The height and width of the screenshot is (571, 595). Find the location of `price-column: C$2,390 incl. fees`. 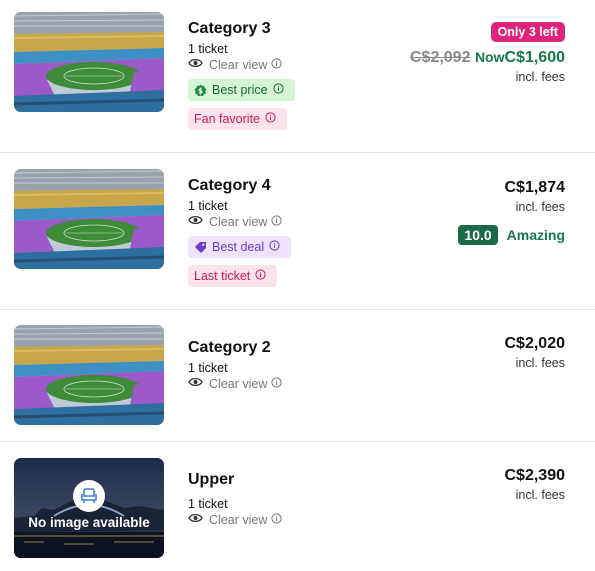

price-column: C$2,390 incl. fees is located at coordinates (535, 484).